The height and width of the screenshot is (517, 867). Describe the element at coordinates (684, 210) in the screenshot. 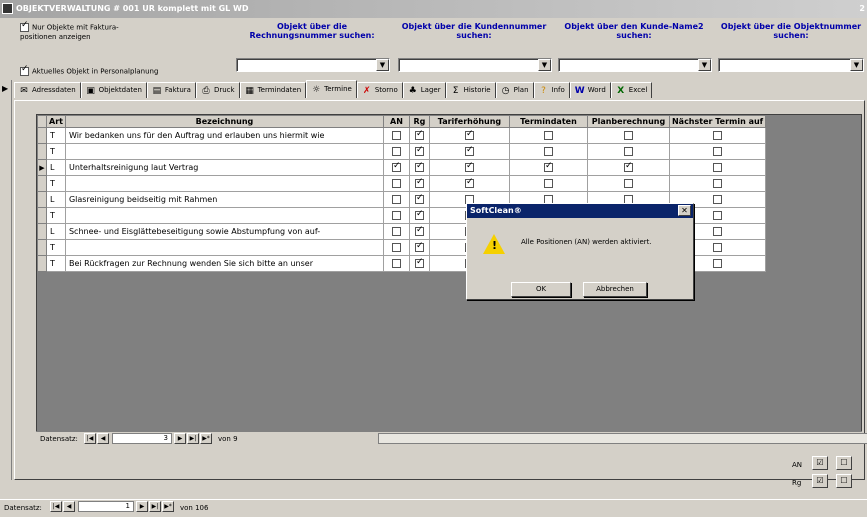

I see `dialog-close-button: ✕` at that location.